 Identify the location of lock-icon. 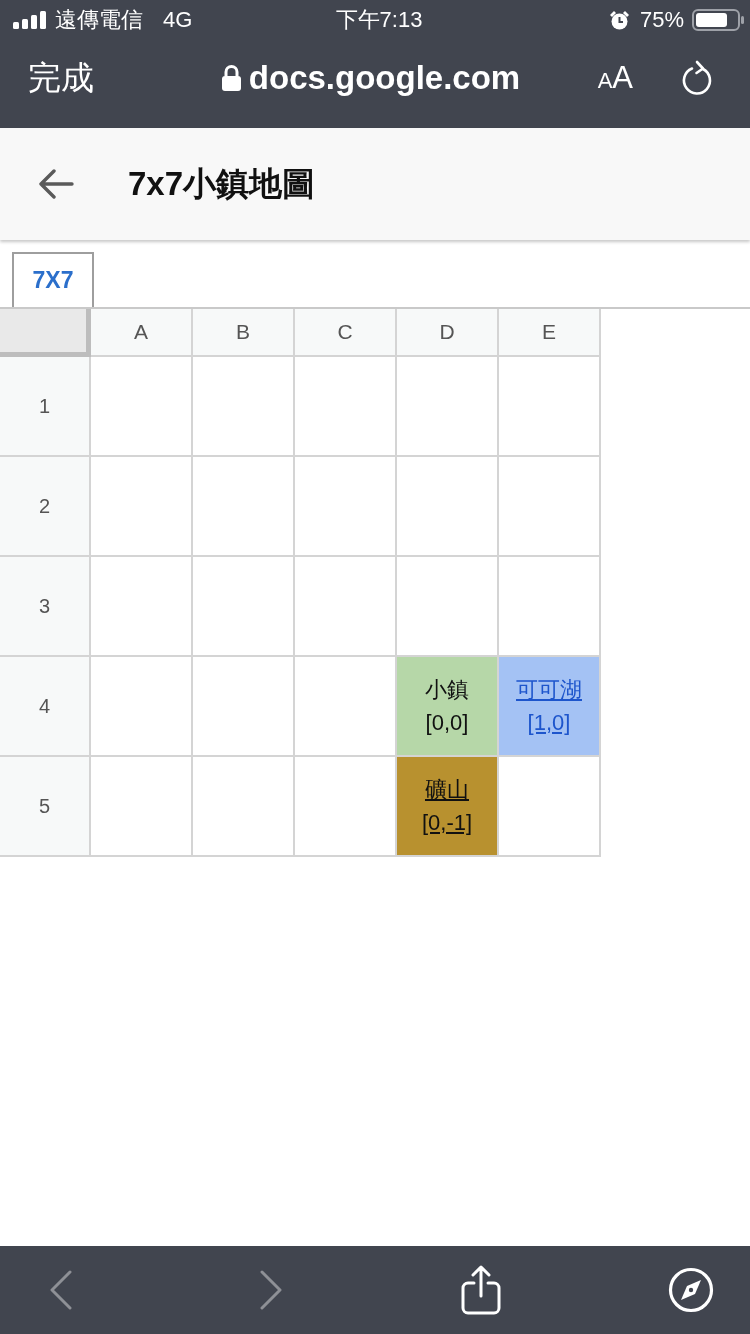
(231, 78).